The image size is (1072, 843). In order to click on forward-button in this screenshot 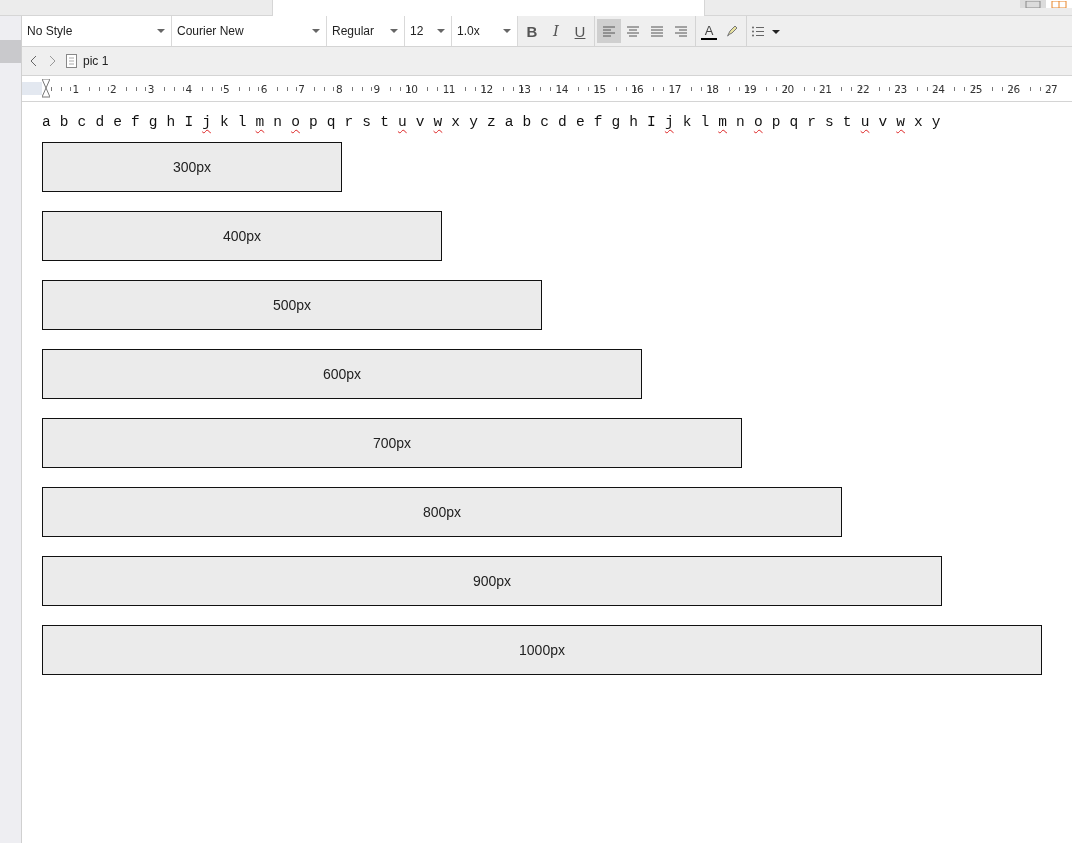, I will do `click(52, 61)`.